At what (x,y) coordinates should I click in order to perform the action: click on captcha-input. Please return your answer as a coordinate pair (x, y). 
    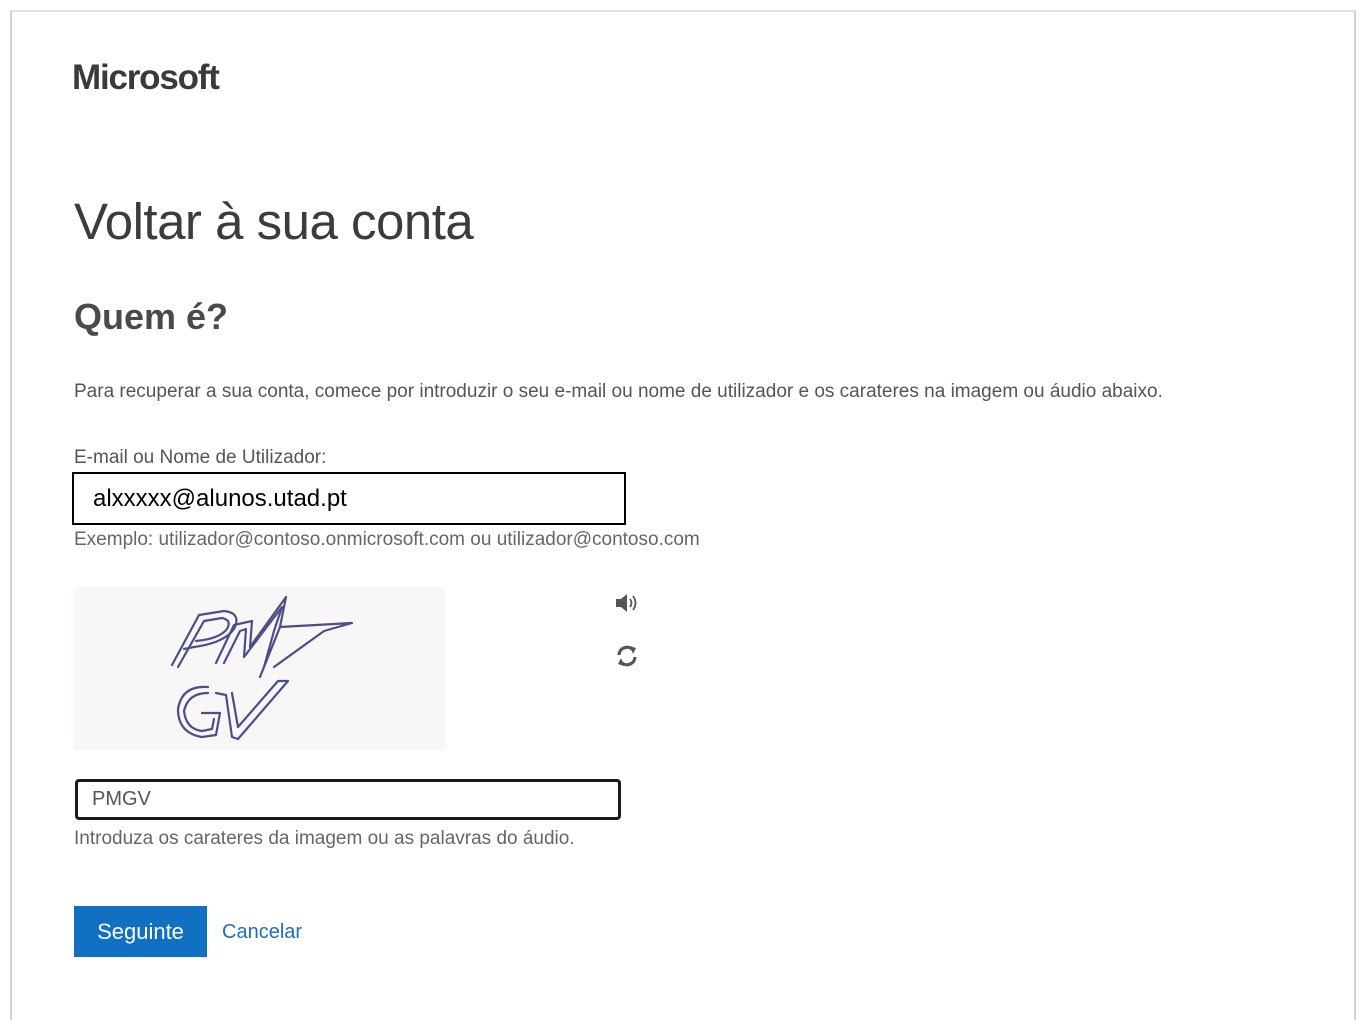
    Looking at the image, I should click on (348, 799).